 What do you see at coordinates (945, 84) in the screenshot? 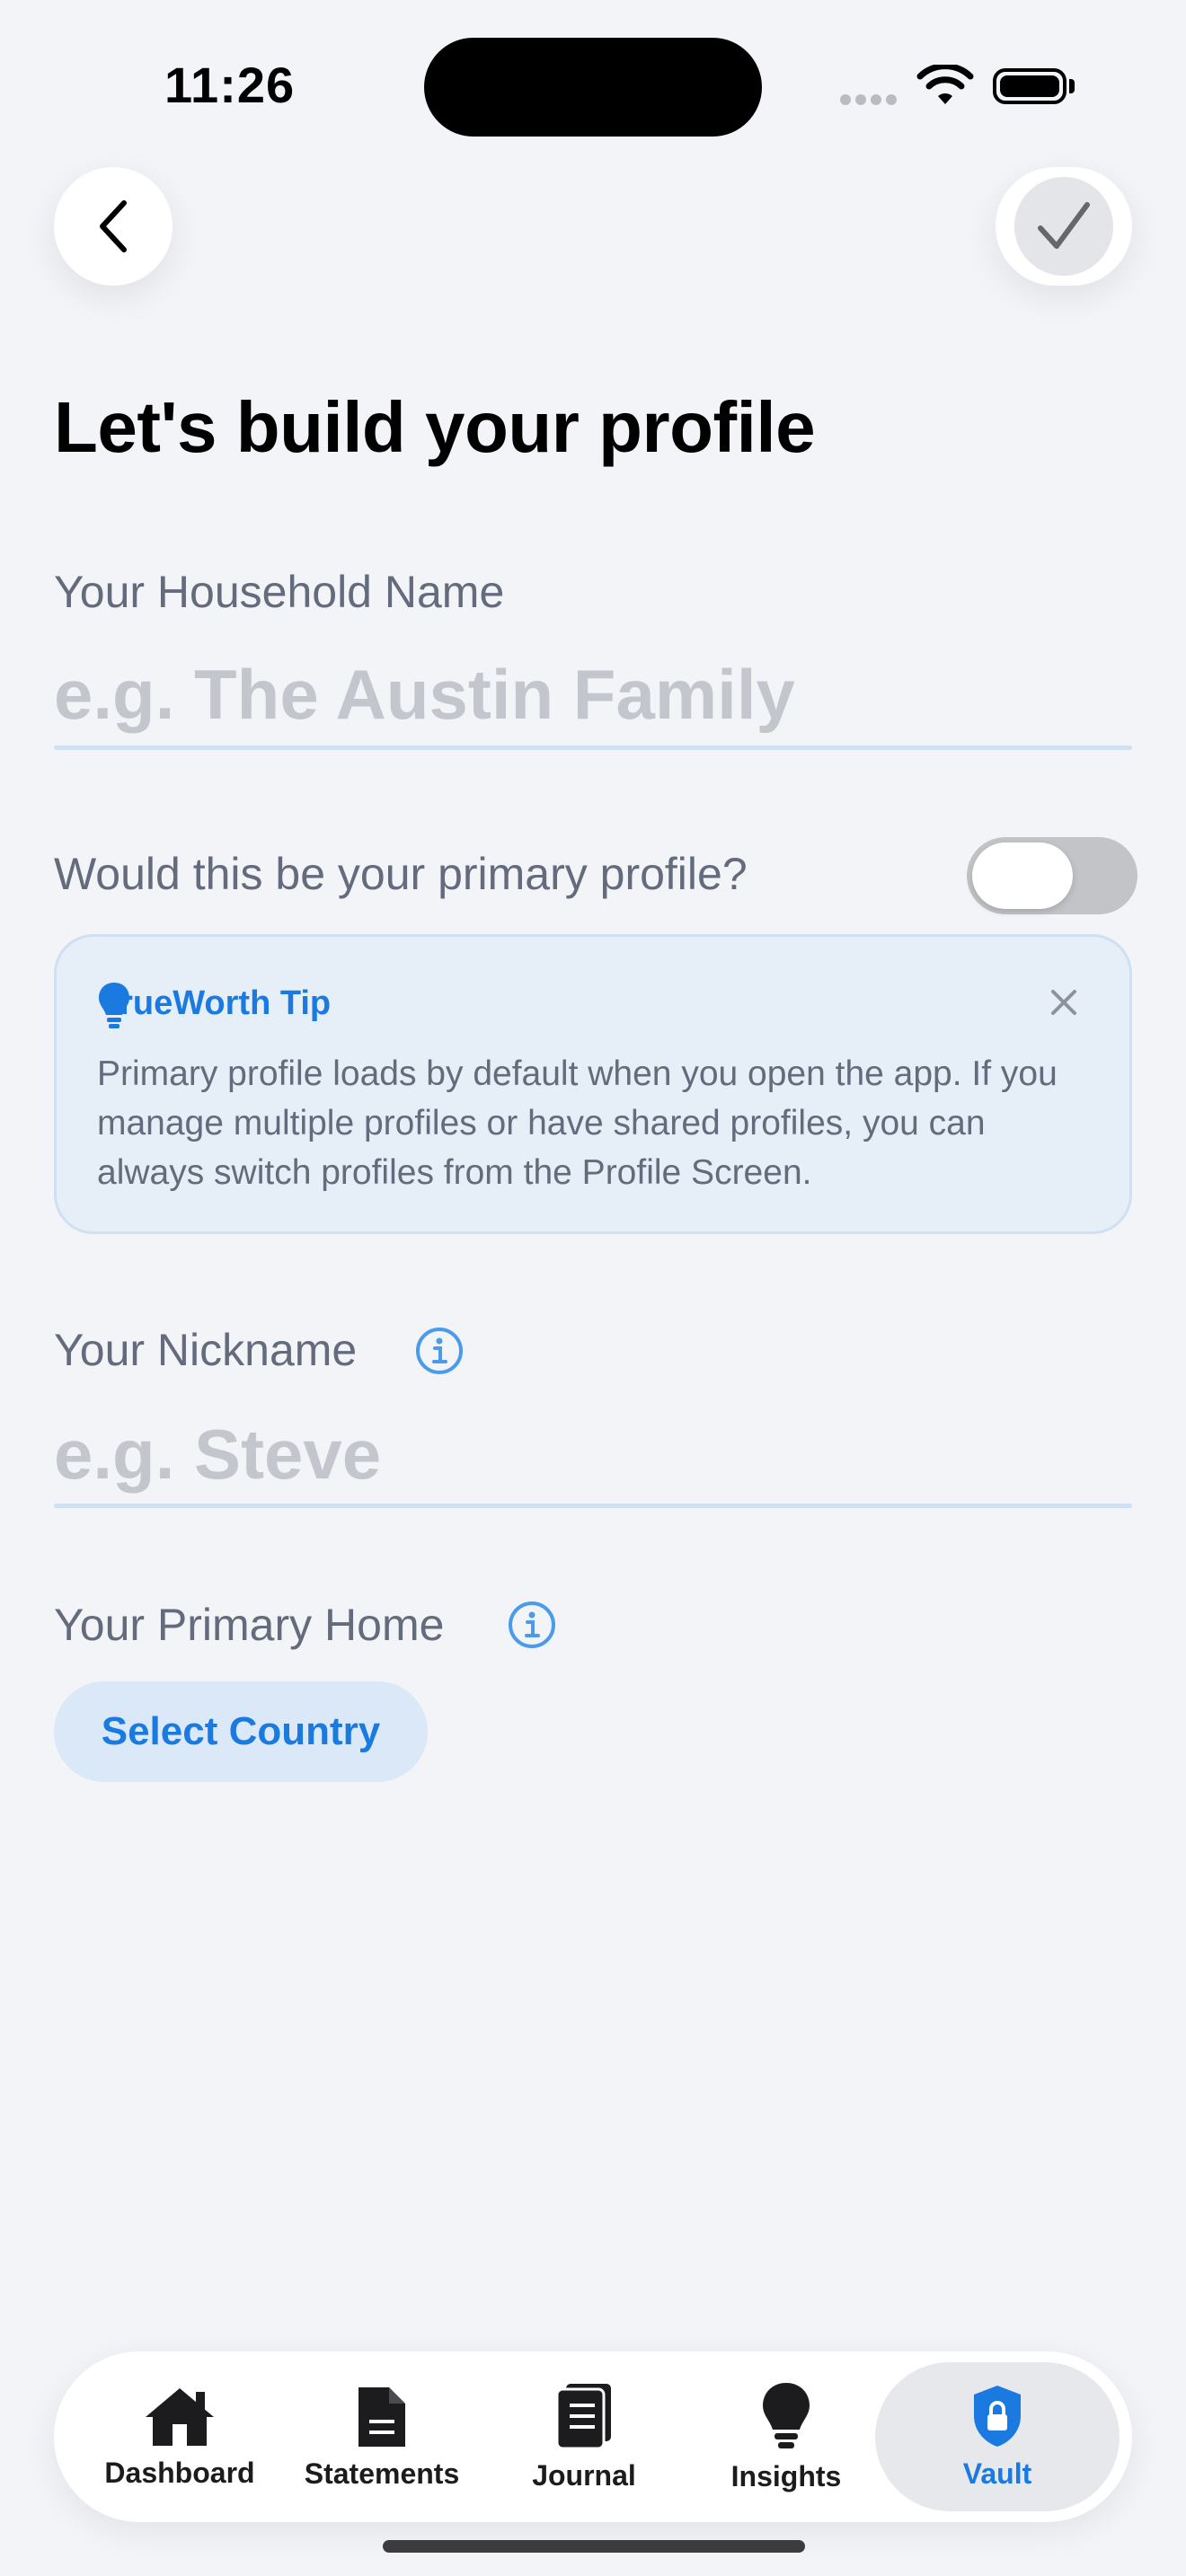
I see `wifi-icon` at bounding box center [945, 84].